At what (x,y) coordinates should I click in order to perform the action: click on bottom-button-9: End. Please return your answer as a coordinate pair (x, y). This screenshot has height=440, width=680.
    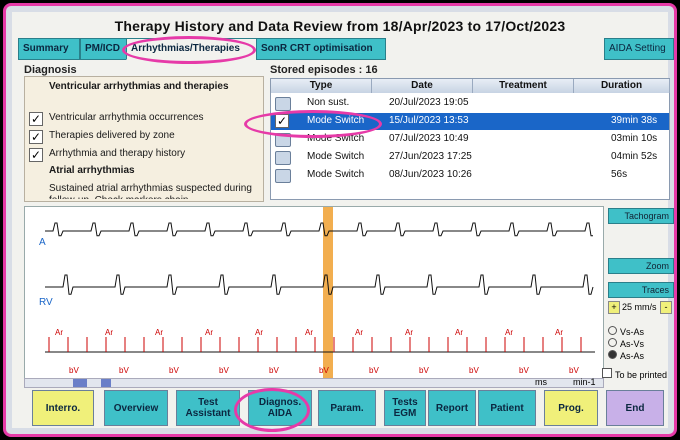
    Looking at the image, I should click on (635, 408).